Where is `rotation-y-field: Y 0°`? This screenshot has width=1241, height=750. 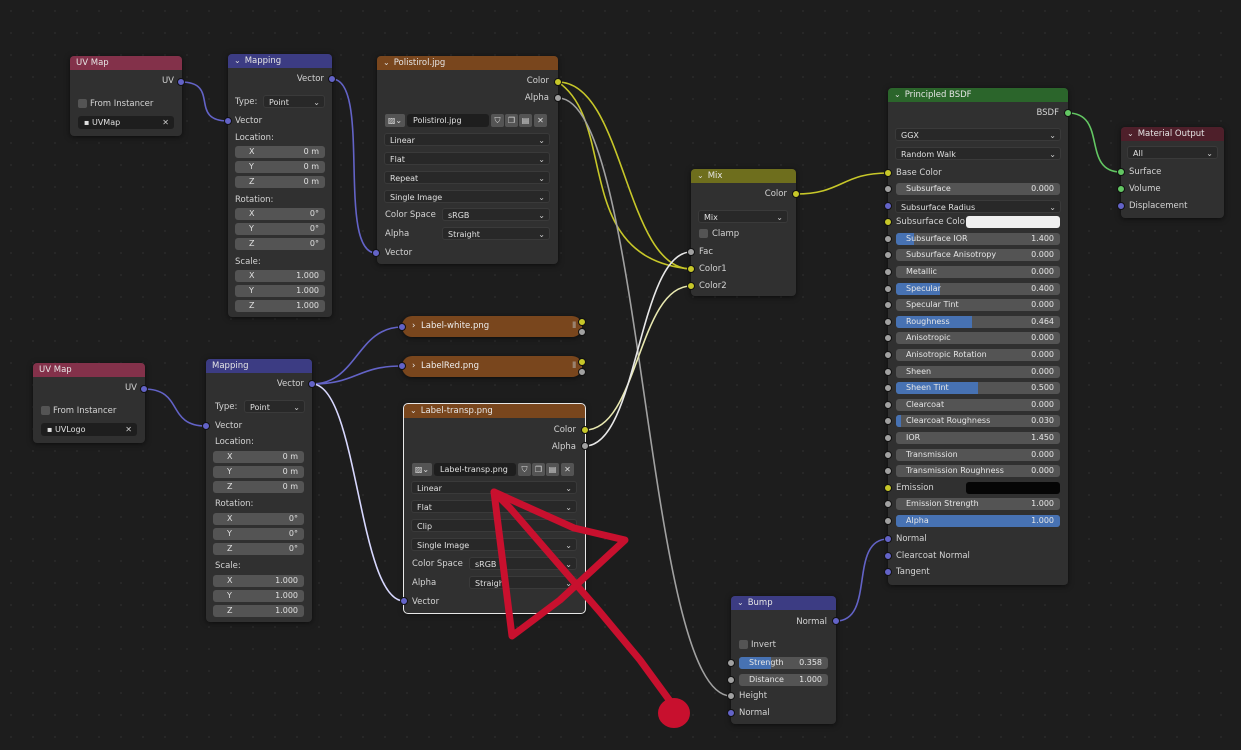
rotation-y-field: Y 0° is located at coordinates (258, 534).